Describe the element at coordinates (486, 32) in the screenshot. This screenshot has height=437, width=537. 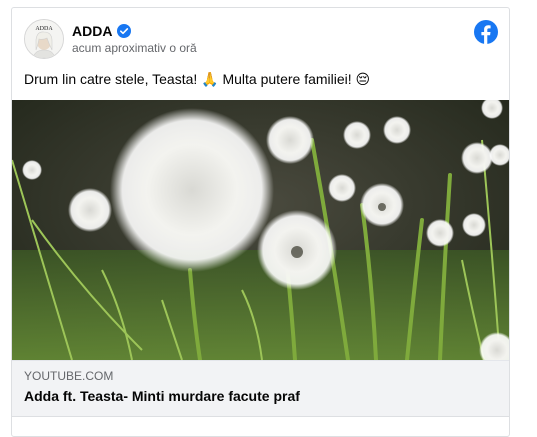
I see `facebook-logo-icon` at that location.